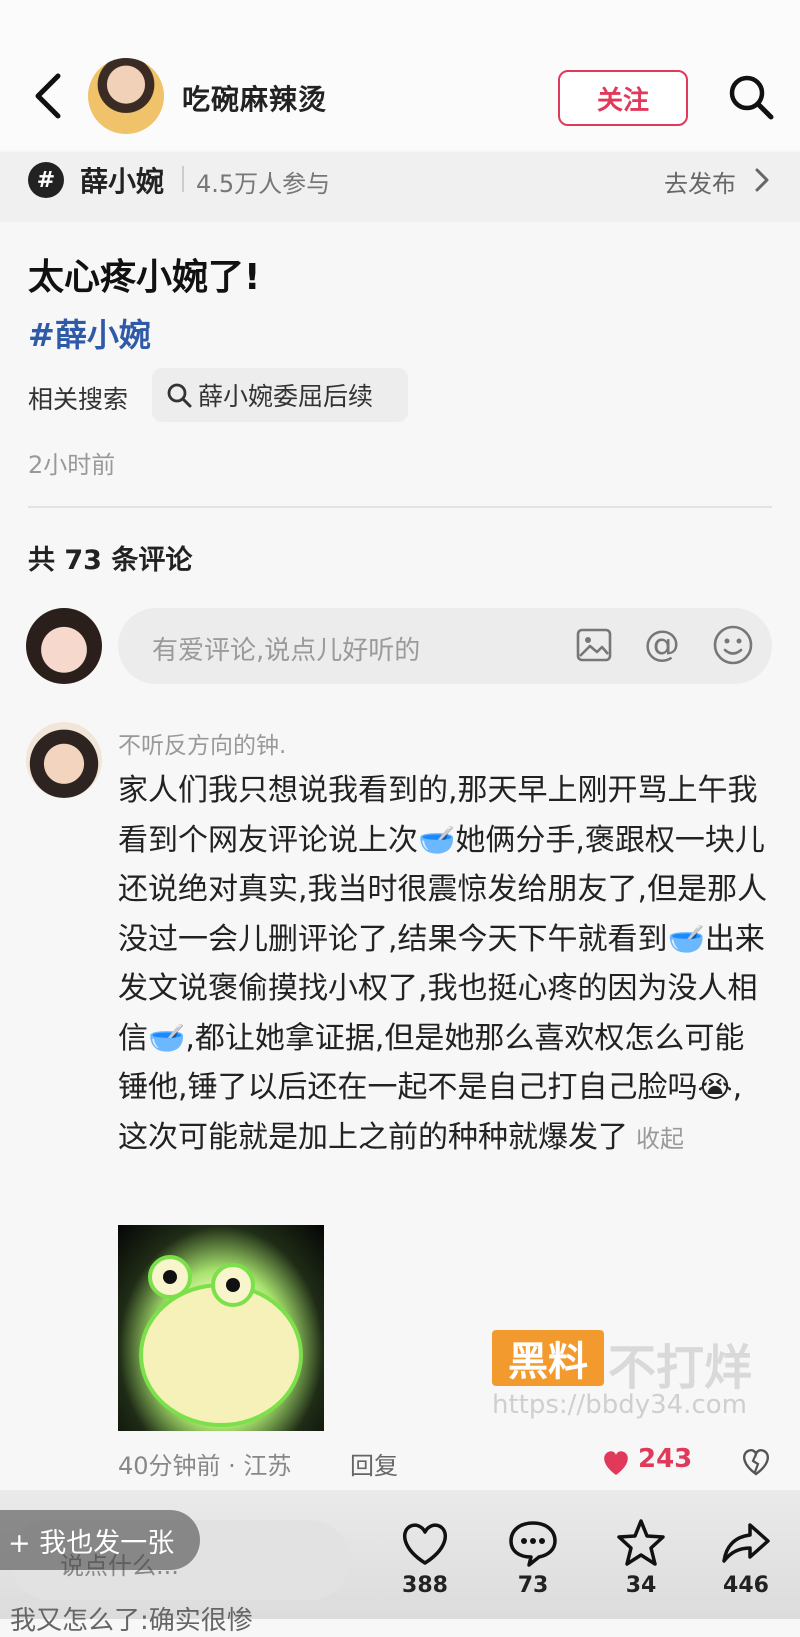 This screenshot has height=1637, width=800. I want to click on image-icon, so click(594, 645).